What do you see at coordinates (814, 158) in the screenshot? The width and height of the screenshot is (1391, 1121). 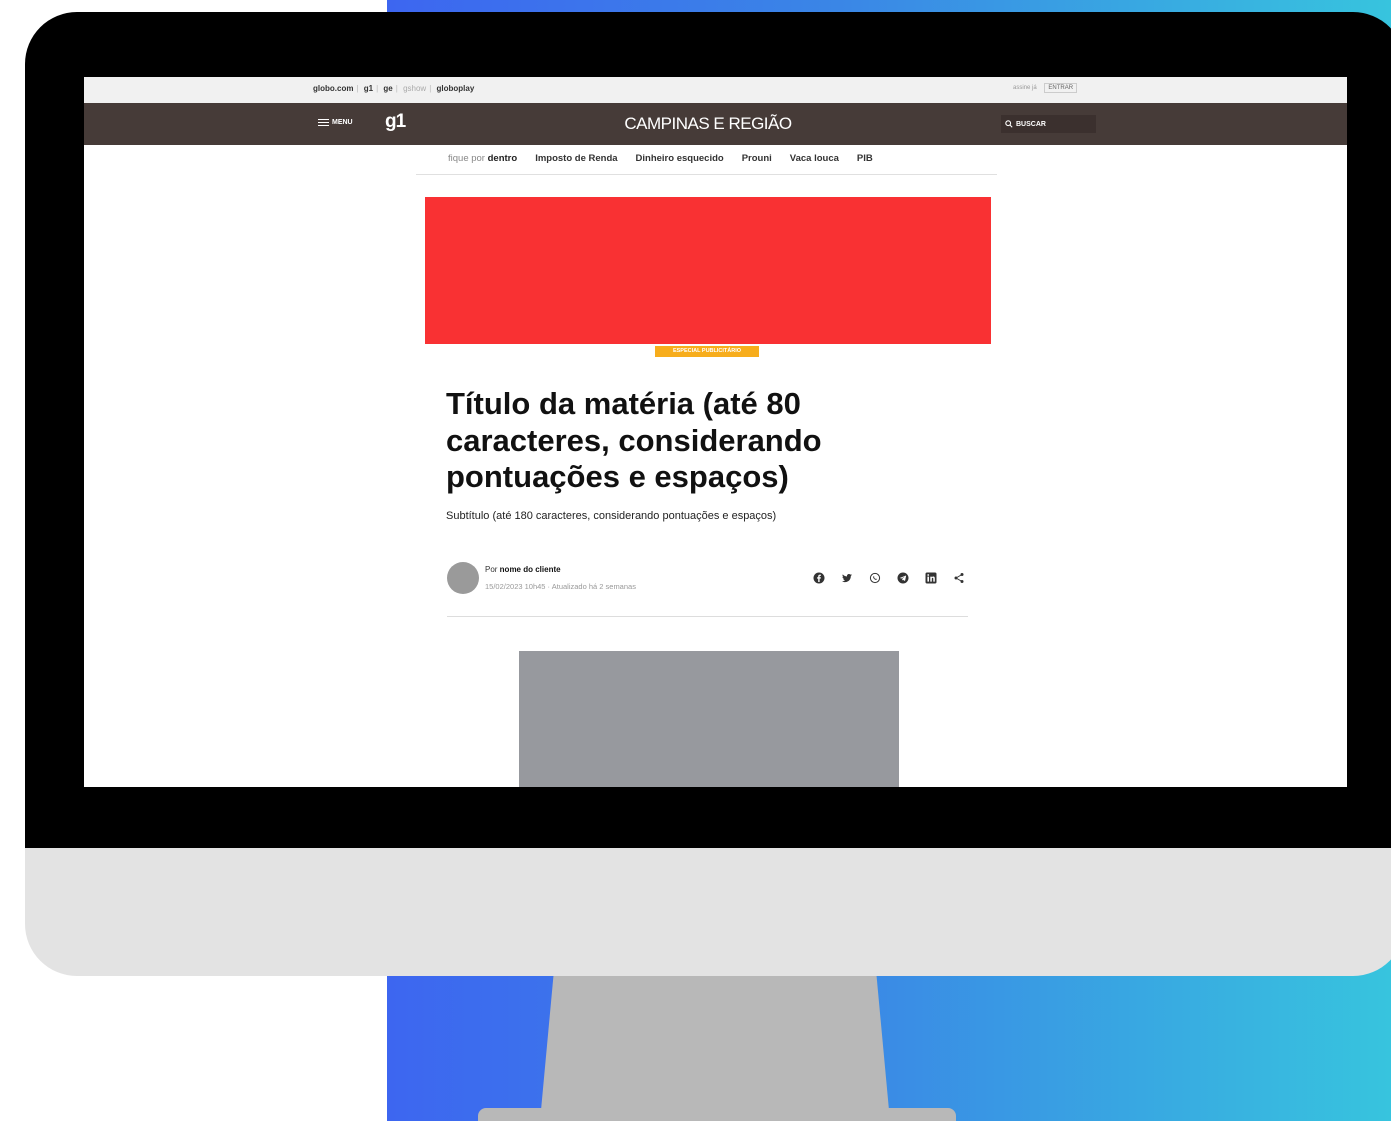 I see `subnav-item-vaca-louca: Vaca louca` at bounding box center [814, 158].